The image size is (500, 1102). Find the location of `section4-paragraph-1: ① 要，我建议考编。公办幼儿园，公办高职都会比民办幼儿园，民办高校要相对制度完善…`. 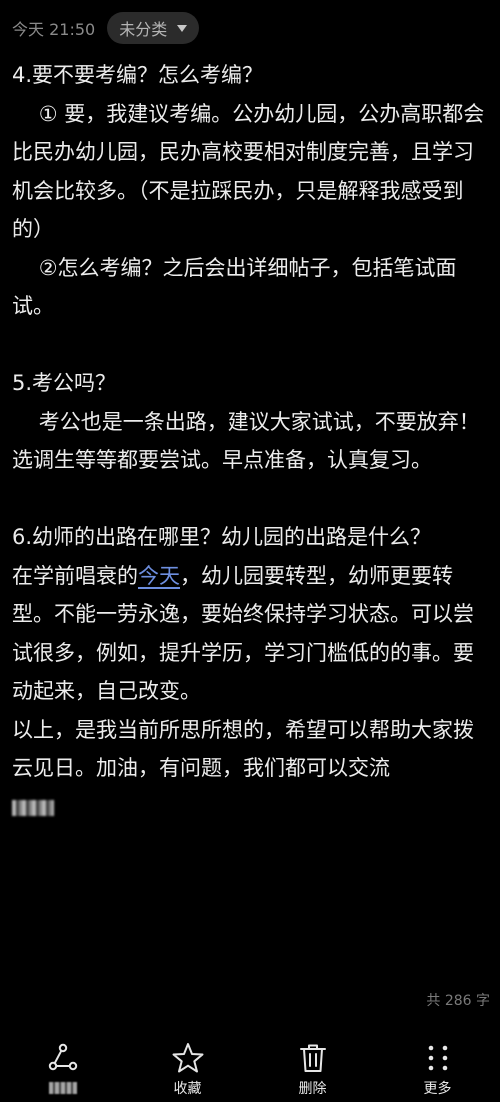

section4-paragraph-1: ① 要，我建议考编。公办幼儿园，公办高职都会比民办幼儿园，民办高校要相对制度完善… is located at coordinates (248, 171).